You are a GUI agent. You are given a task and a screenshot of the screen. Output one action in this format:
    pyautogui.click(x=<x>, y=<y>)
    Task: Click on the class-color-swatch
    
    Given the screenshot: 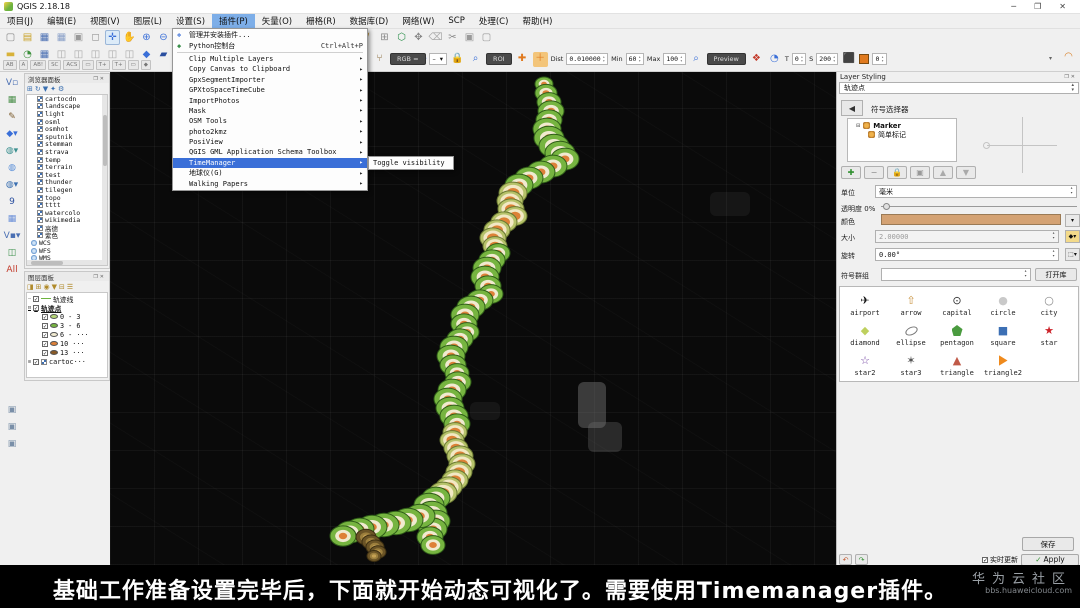 What is the action you would take?
    pyautogui.click(x=864, y=59)
    